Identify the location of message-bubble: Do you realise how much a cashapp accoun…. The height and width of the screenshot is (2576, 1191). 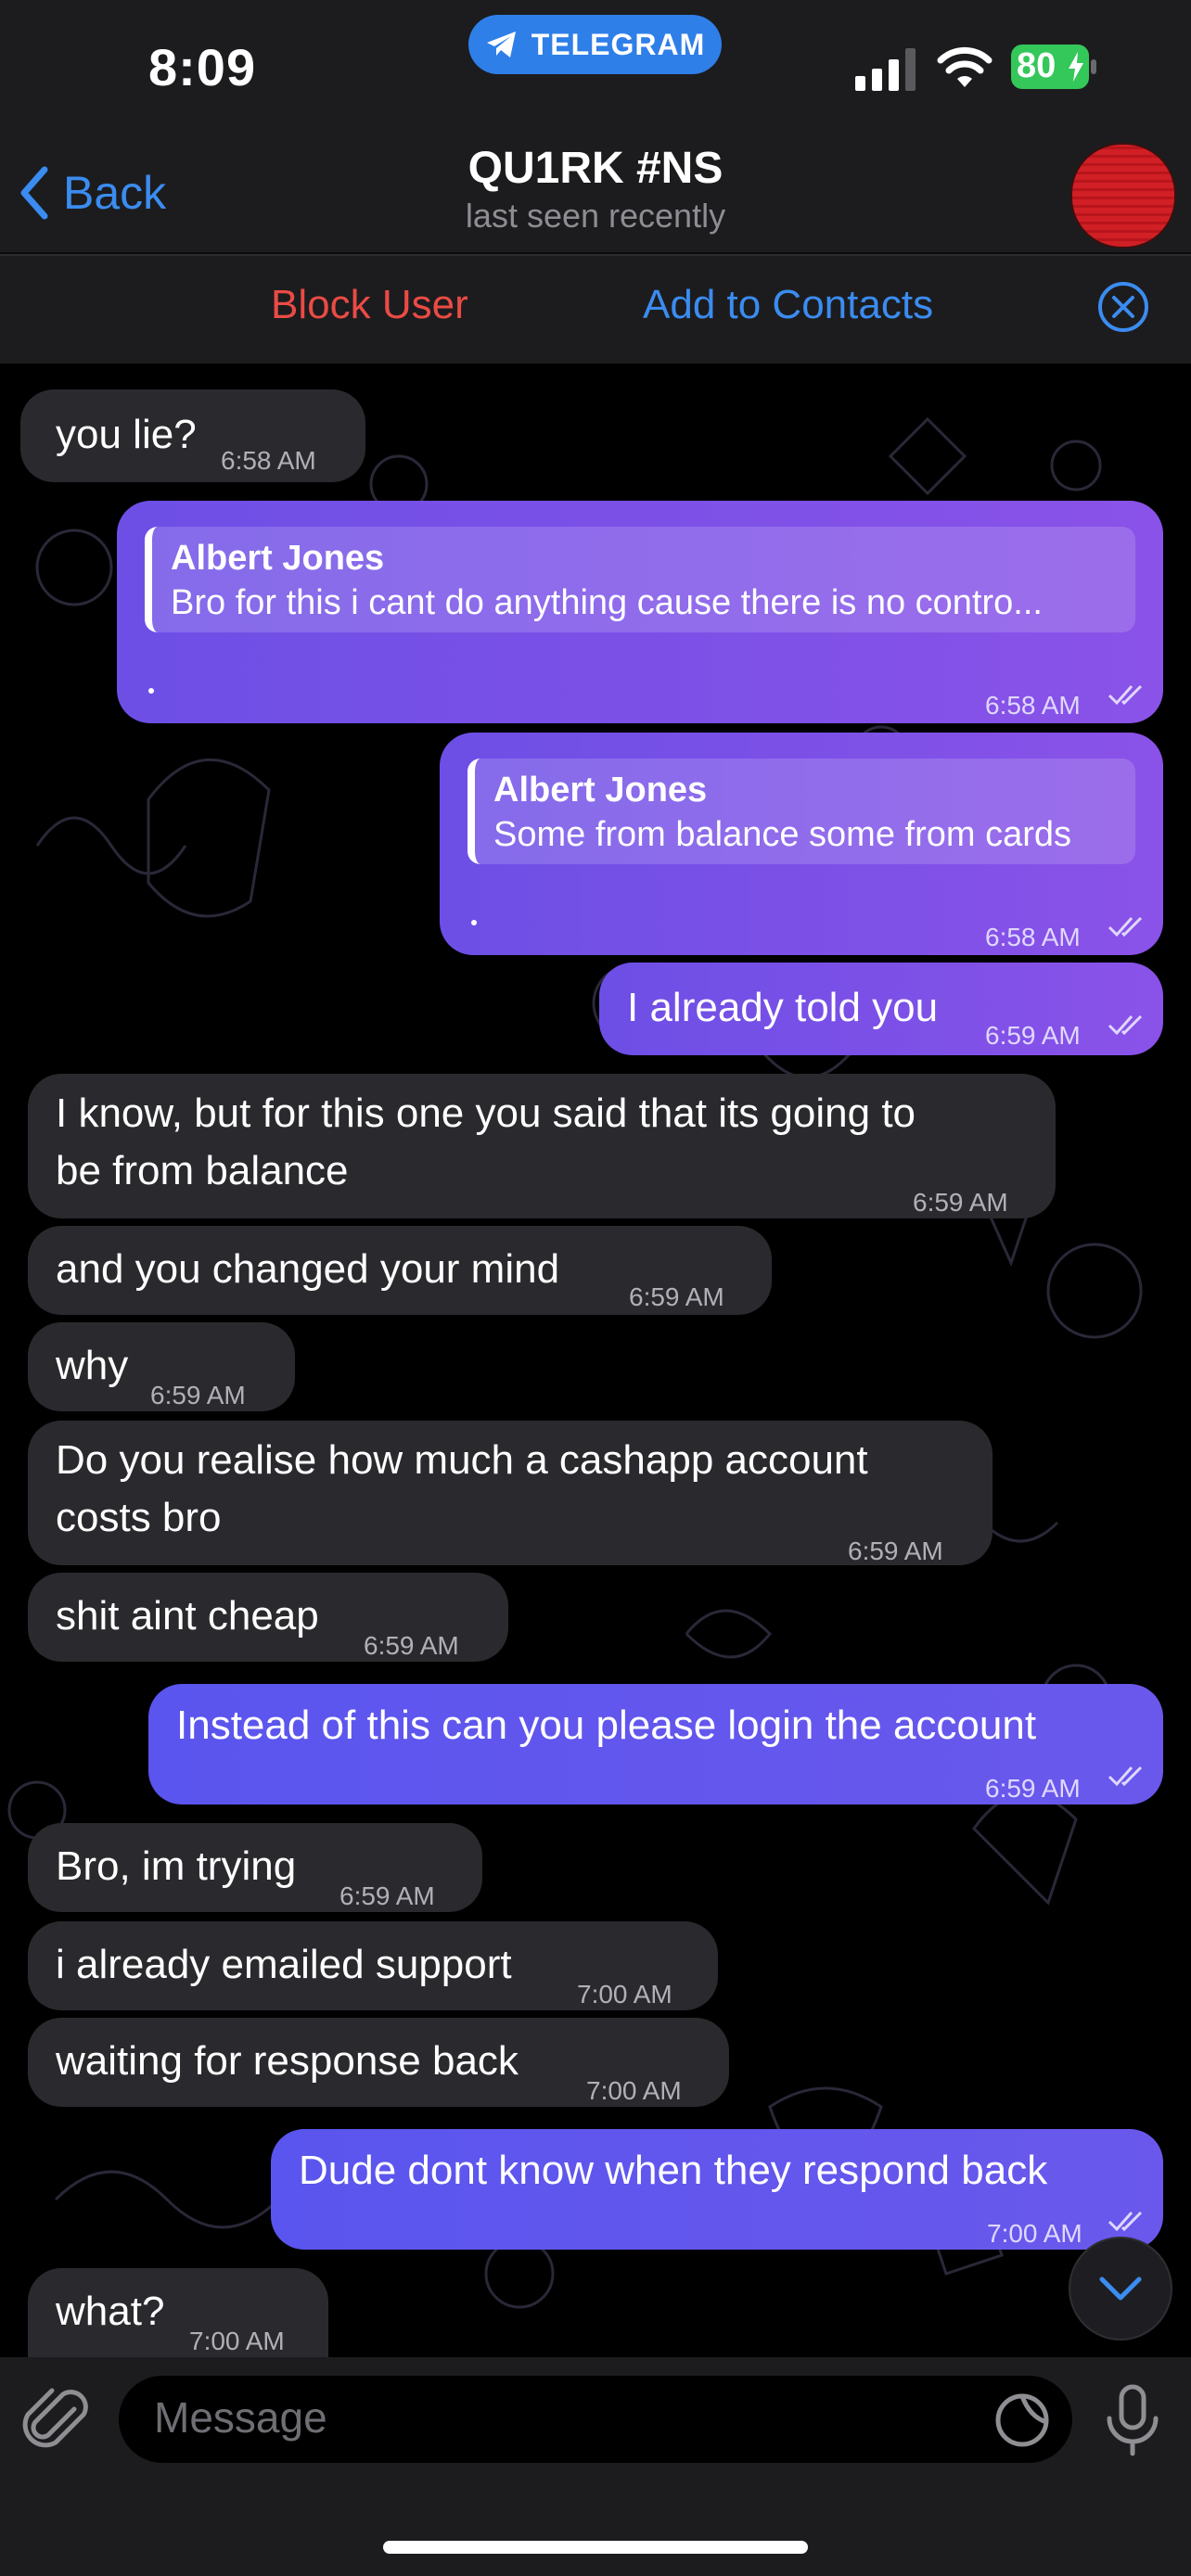
(510, 1493).